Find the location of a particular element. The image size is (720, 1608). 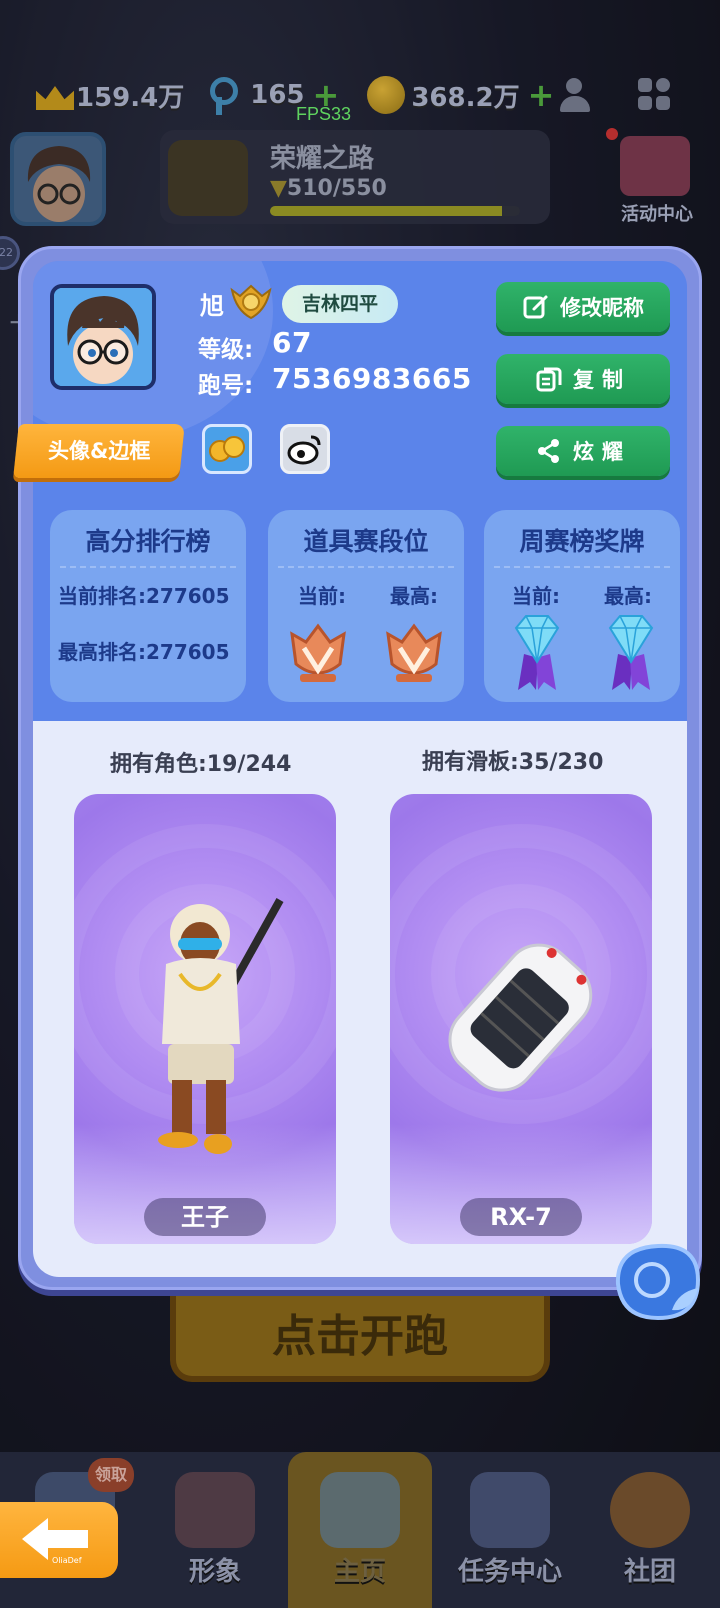

start-run-label: 点击开跑 is located at coordinates (360, 1336).